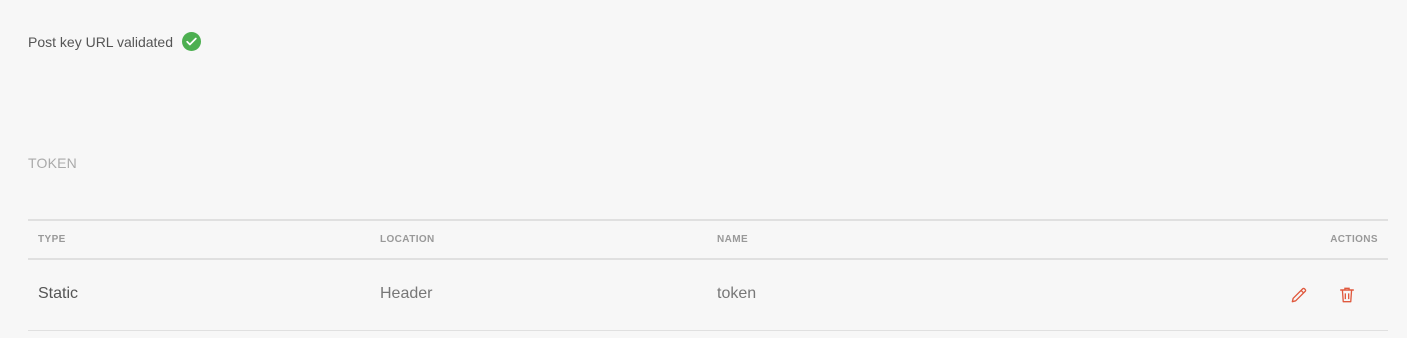  Describe the element at coordinates (1299, 295) in the screenshot. I see `edit-icon` at that location.